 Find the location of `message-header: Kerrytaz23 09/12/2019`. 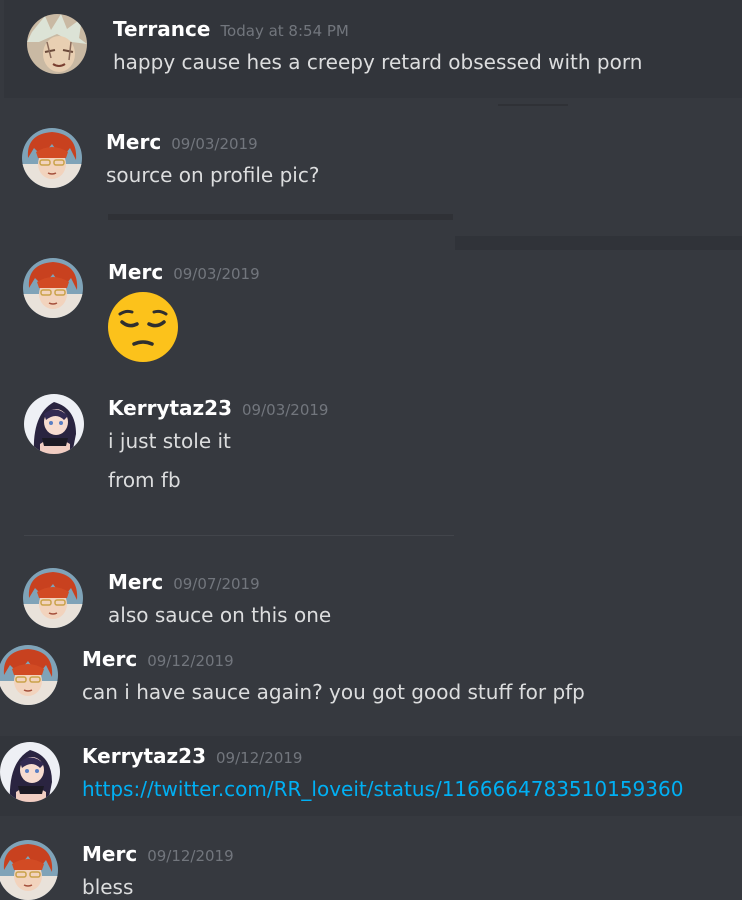

message-header: Kerrytaz23 09/12/2019 is located at coordinates (192, 757).